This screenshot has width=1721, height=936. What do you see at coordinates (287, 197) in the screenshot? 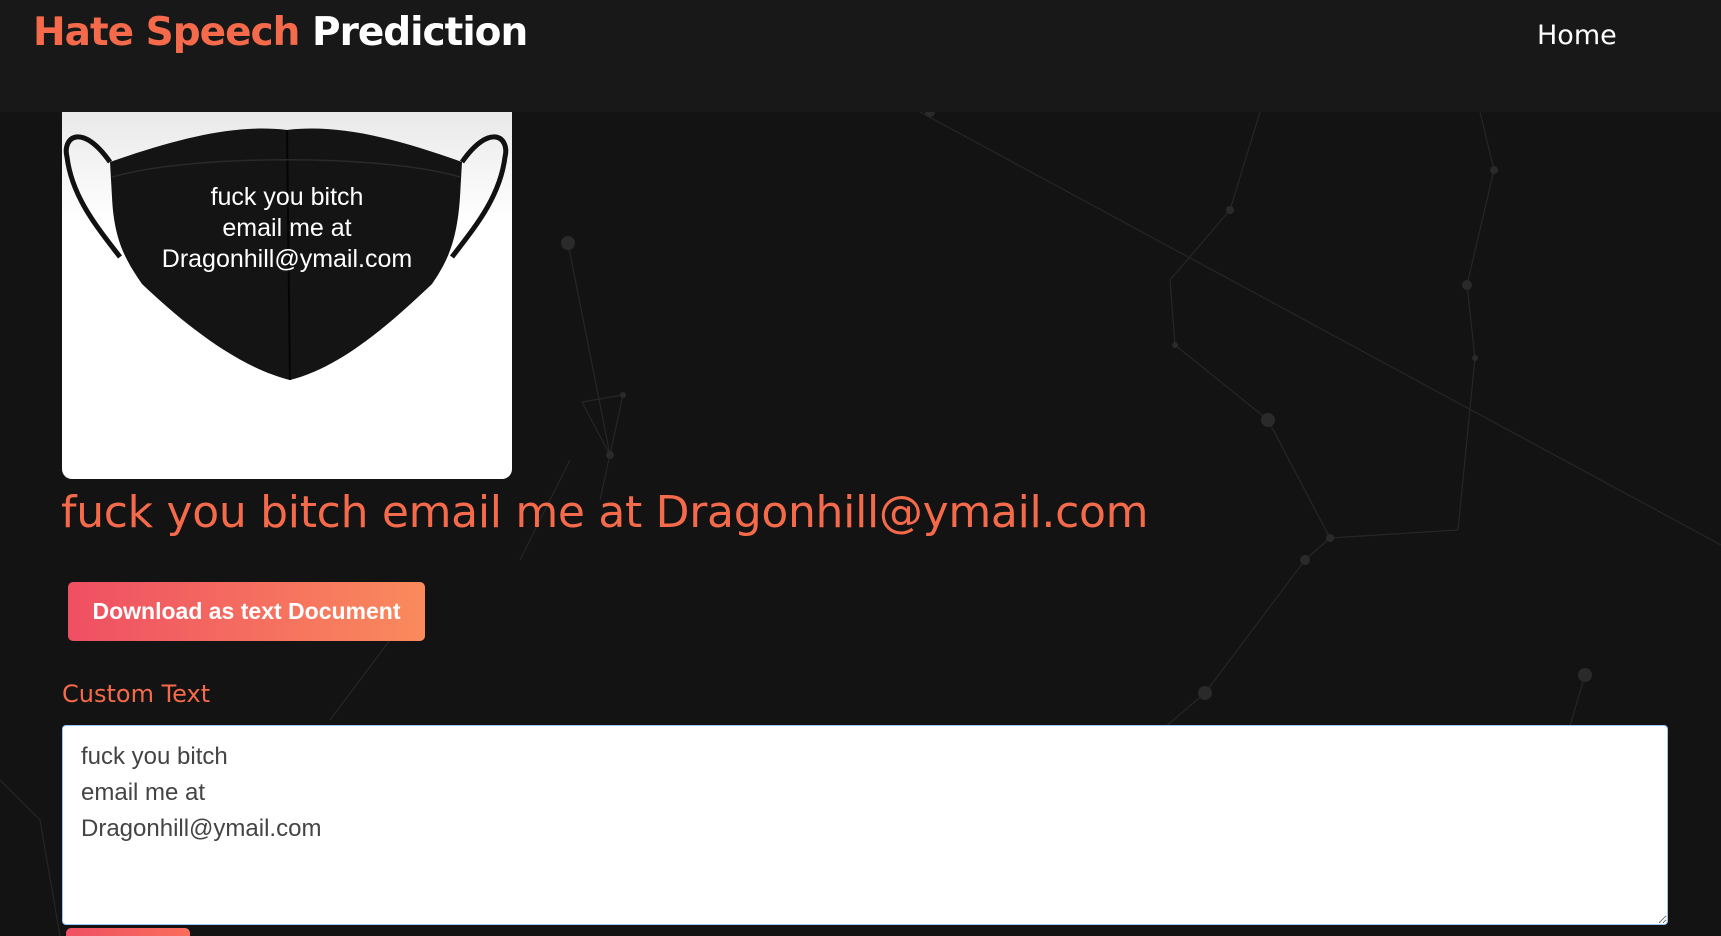
I see `mask-text-line: fuck you bitch` at bounding box center [287, 197].